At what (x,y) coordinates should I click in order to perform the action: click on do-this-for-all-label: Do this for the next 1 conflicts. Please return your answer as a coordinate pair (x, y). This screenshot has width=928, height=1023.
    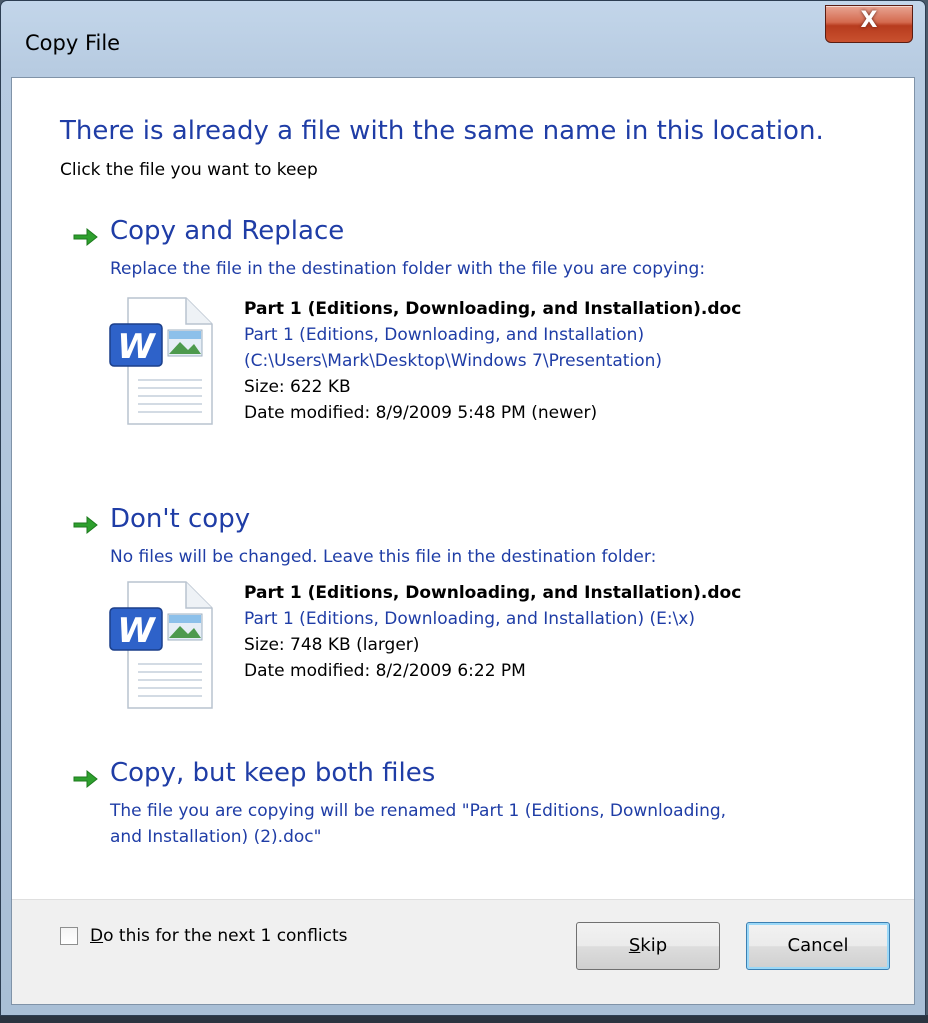
    Looking at the image, I should click on (219, 936).